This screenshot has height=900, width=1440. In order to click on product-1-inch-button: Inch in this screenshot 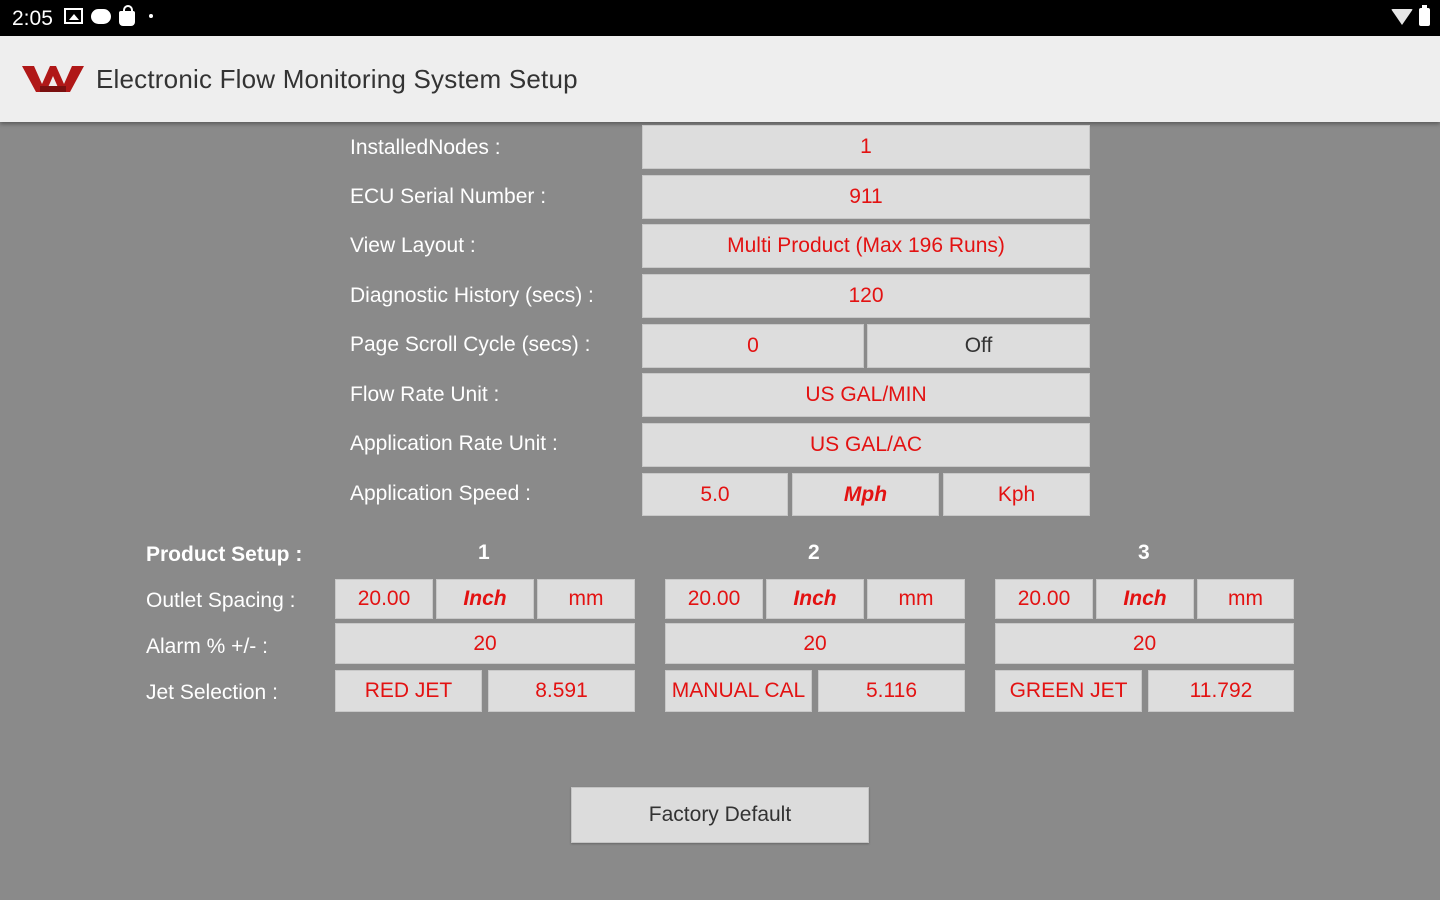, I will do `click(485, 599)`.